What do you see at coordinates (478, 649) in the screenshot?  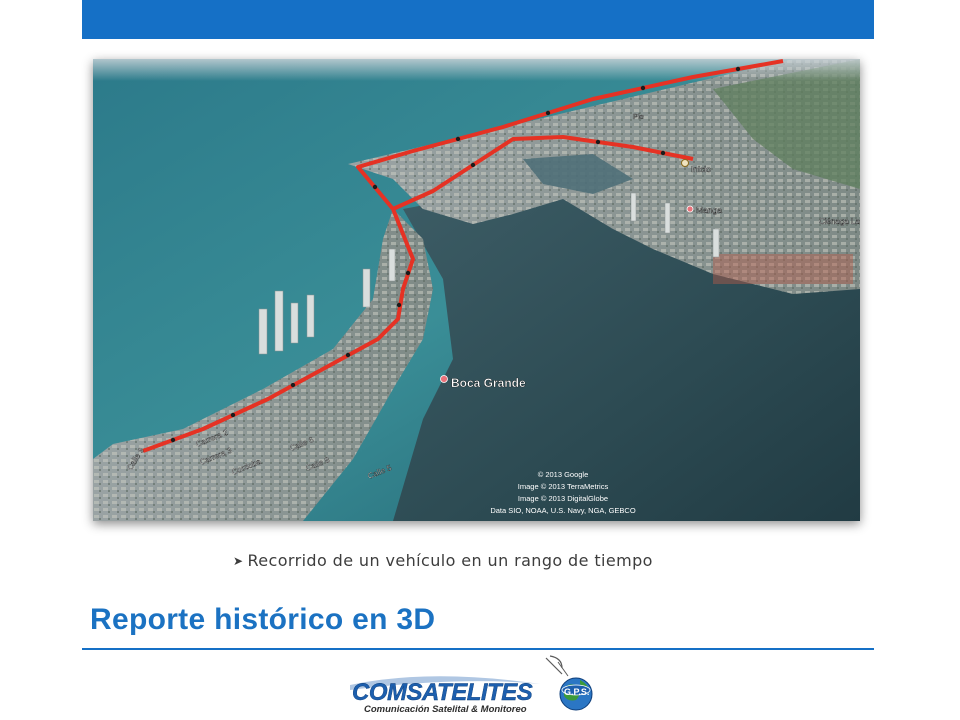 I see `title-divider` at bounding box center [478, 649].